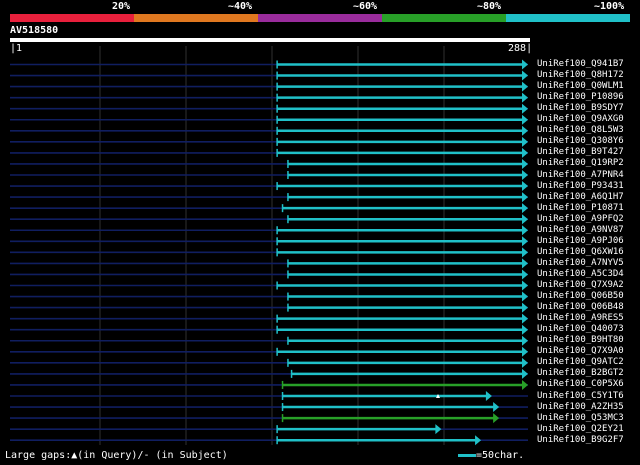  I want to click on hit-label: UniRef100_Q9ATC2, so click(580, 362).